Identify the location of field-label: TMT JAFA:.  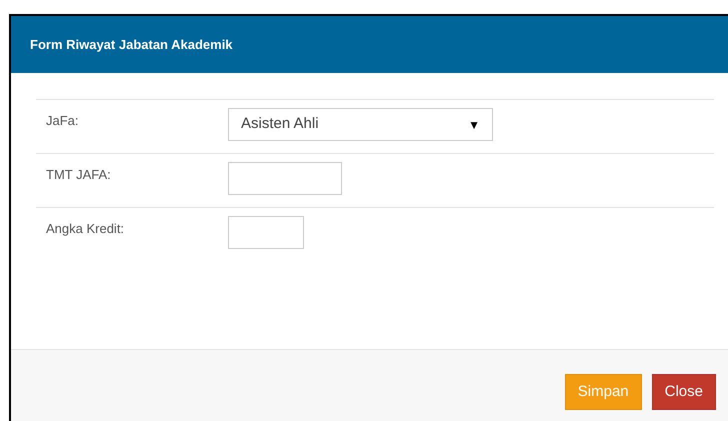
(78, 175).